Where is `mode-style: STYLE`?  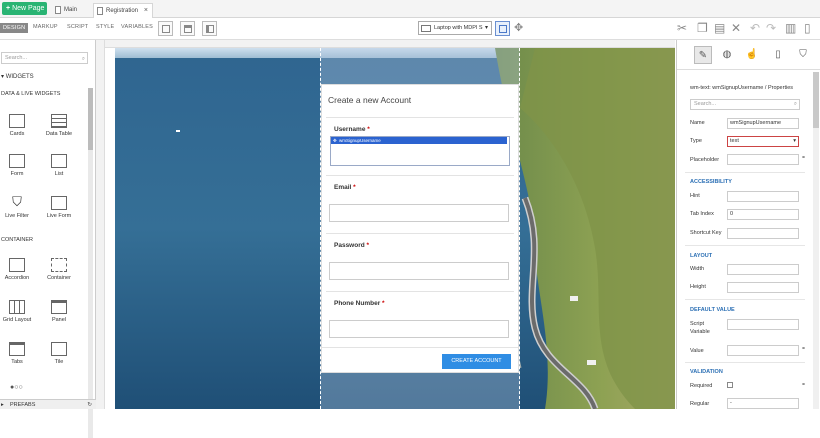
mode-style: STYLE is located at coordinates (105, 27).